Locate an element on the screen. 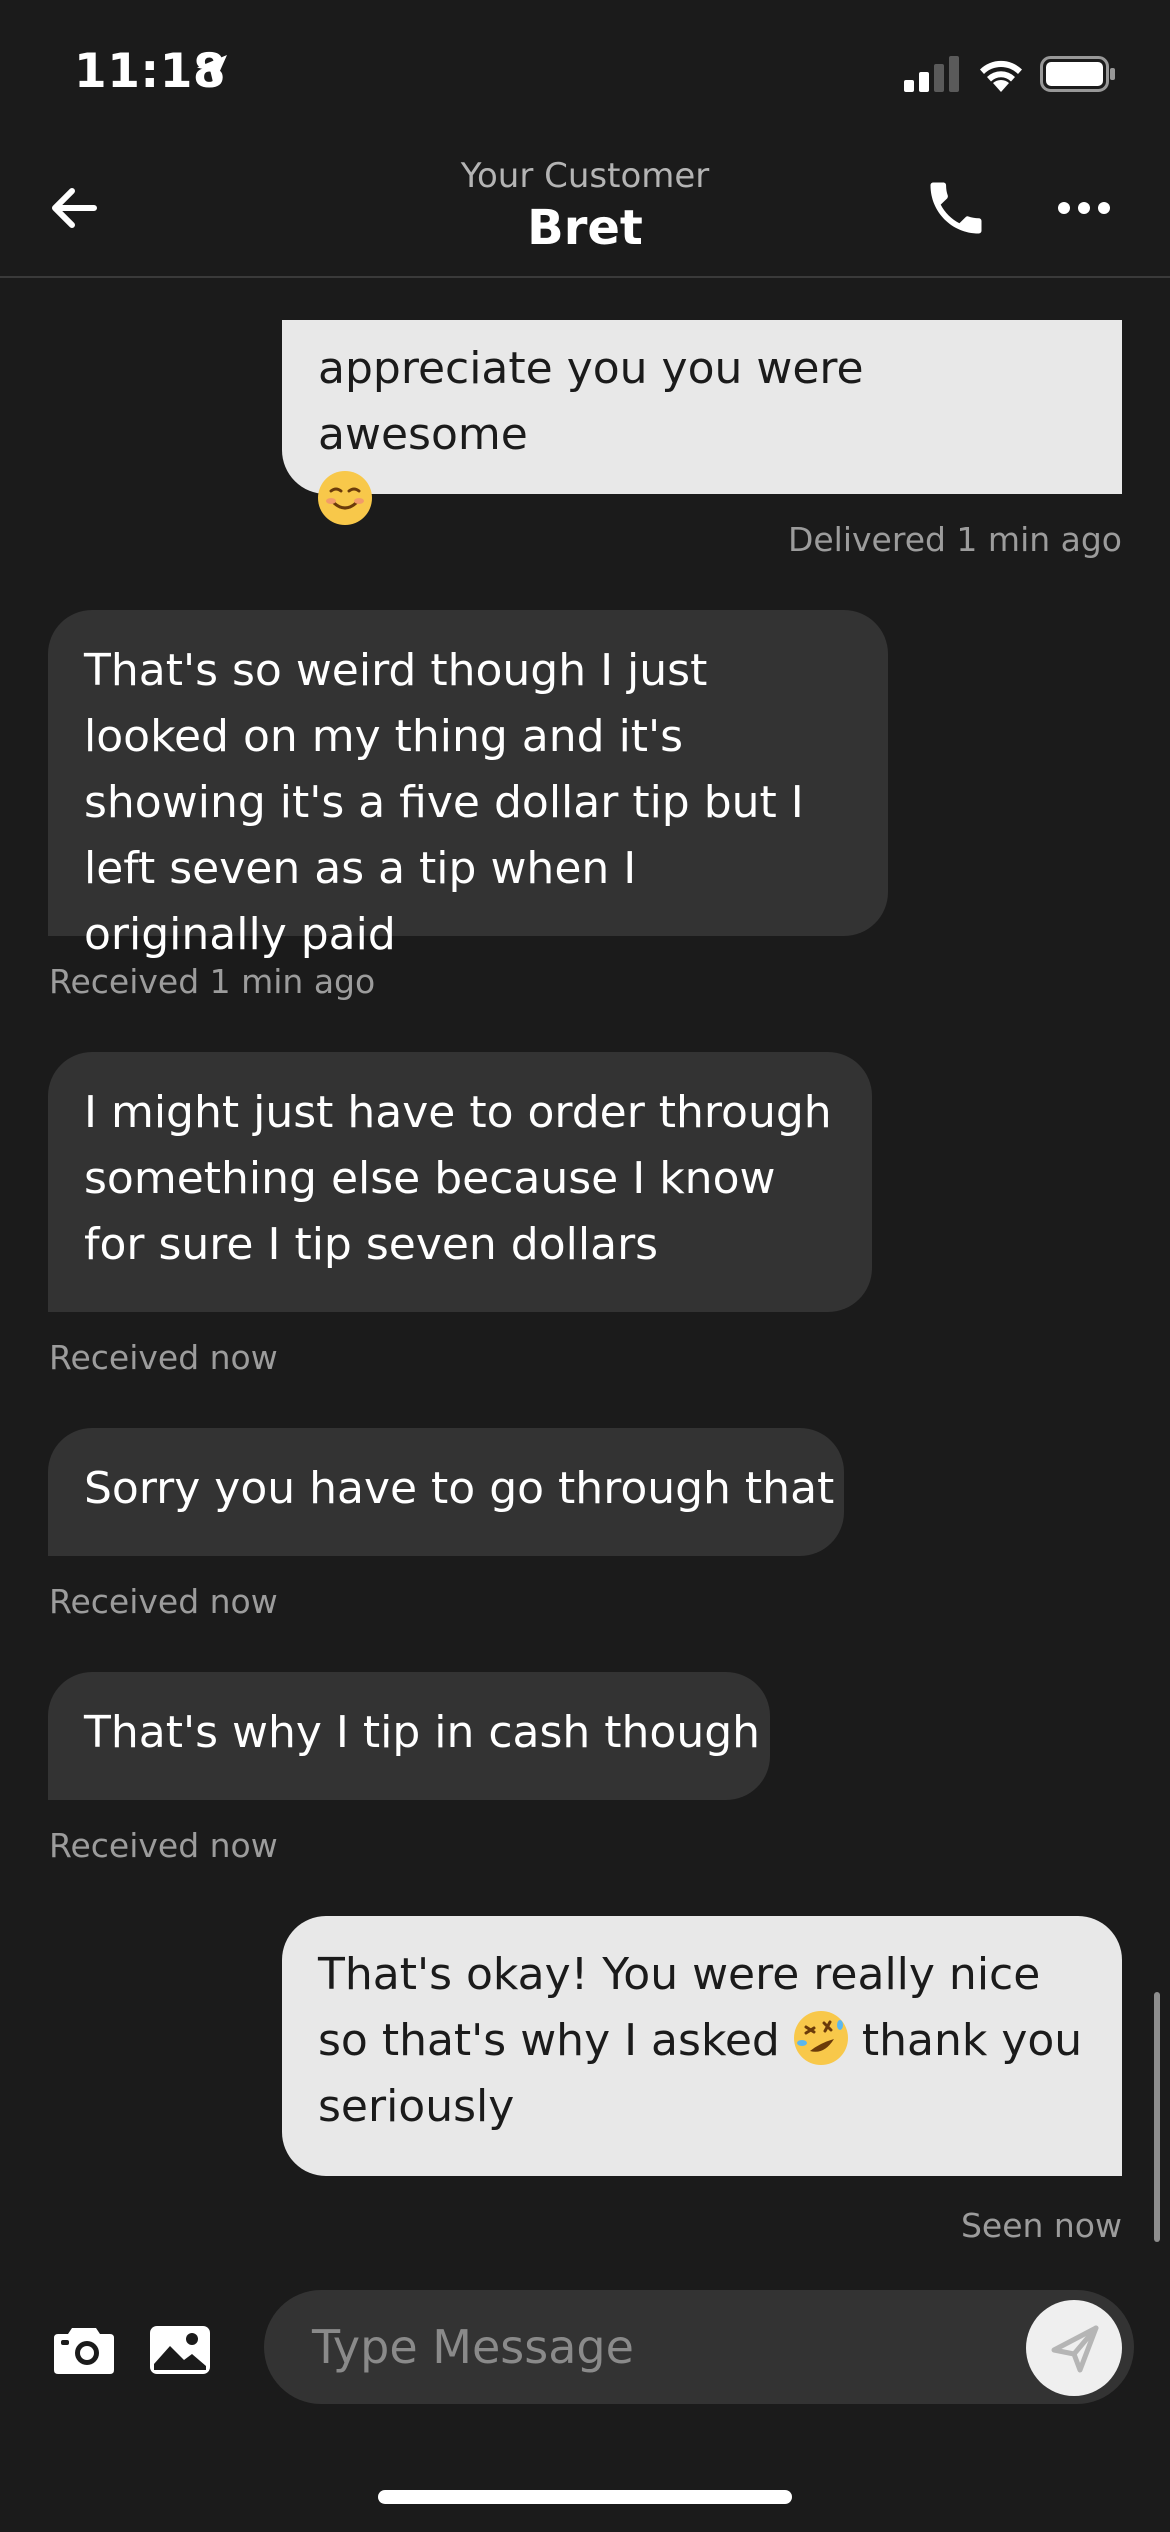  image-gallery-icon is located at coordinates (180, 2350).